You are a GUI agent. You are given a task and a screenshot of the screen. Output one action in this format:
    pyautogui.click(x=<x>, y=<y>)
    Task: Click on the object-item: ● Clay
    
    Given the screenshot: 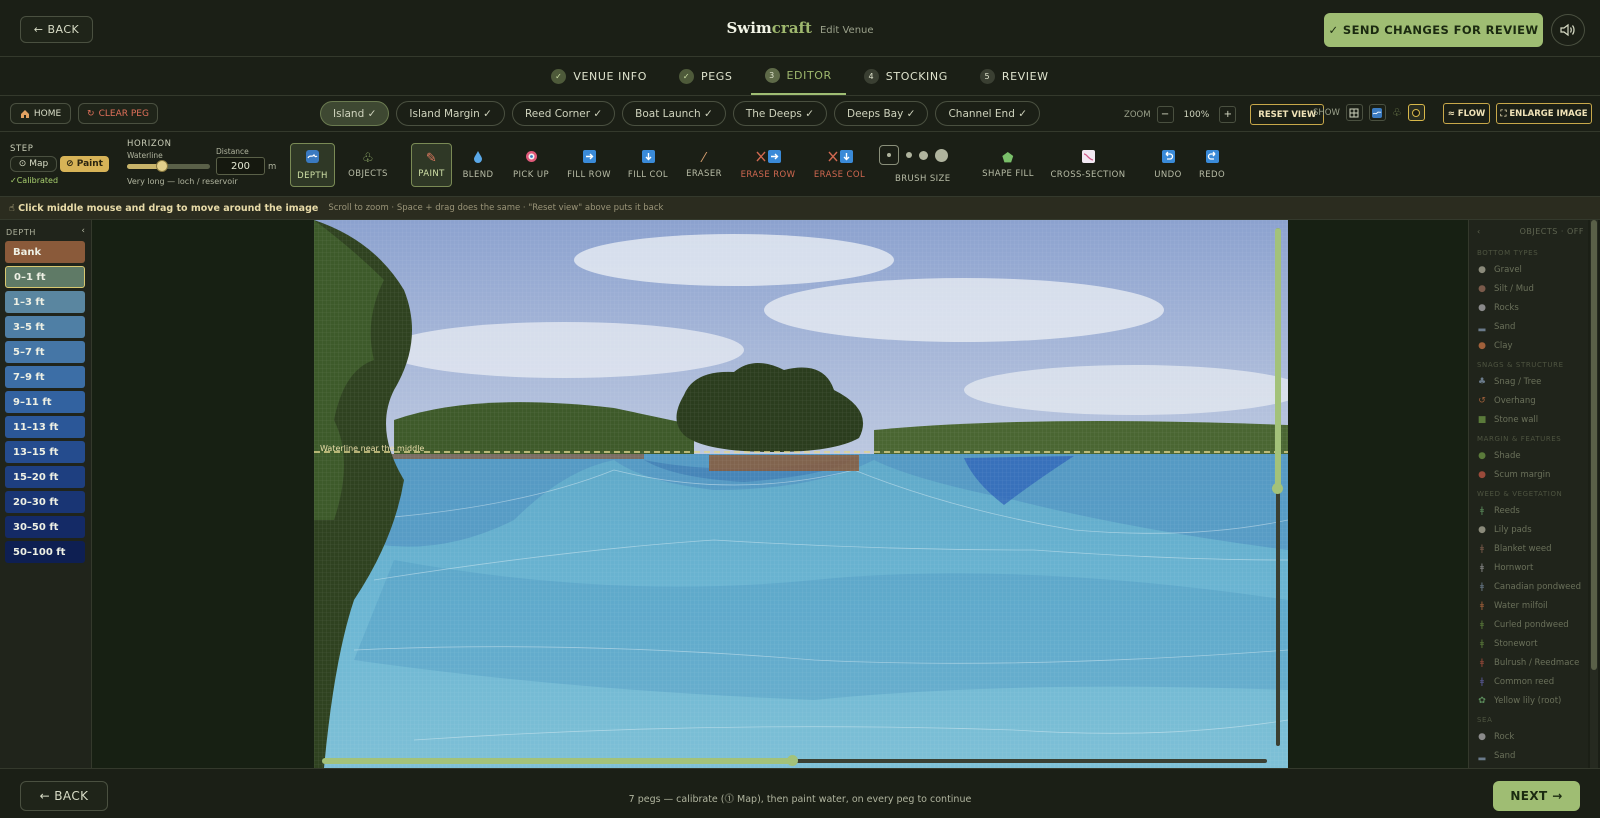 What is the action you would take?
    pyautogui.click(x=1529, y=345)
    